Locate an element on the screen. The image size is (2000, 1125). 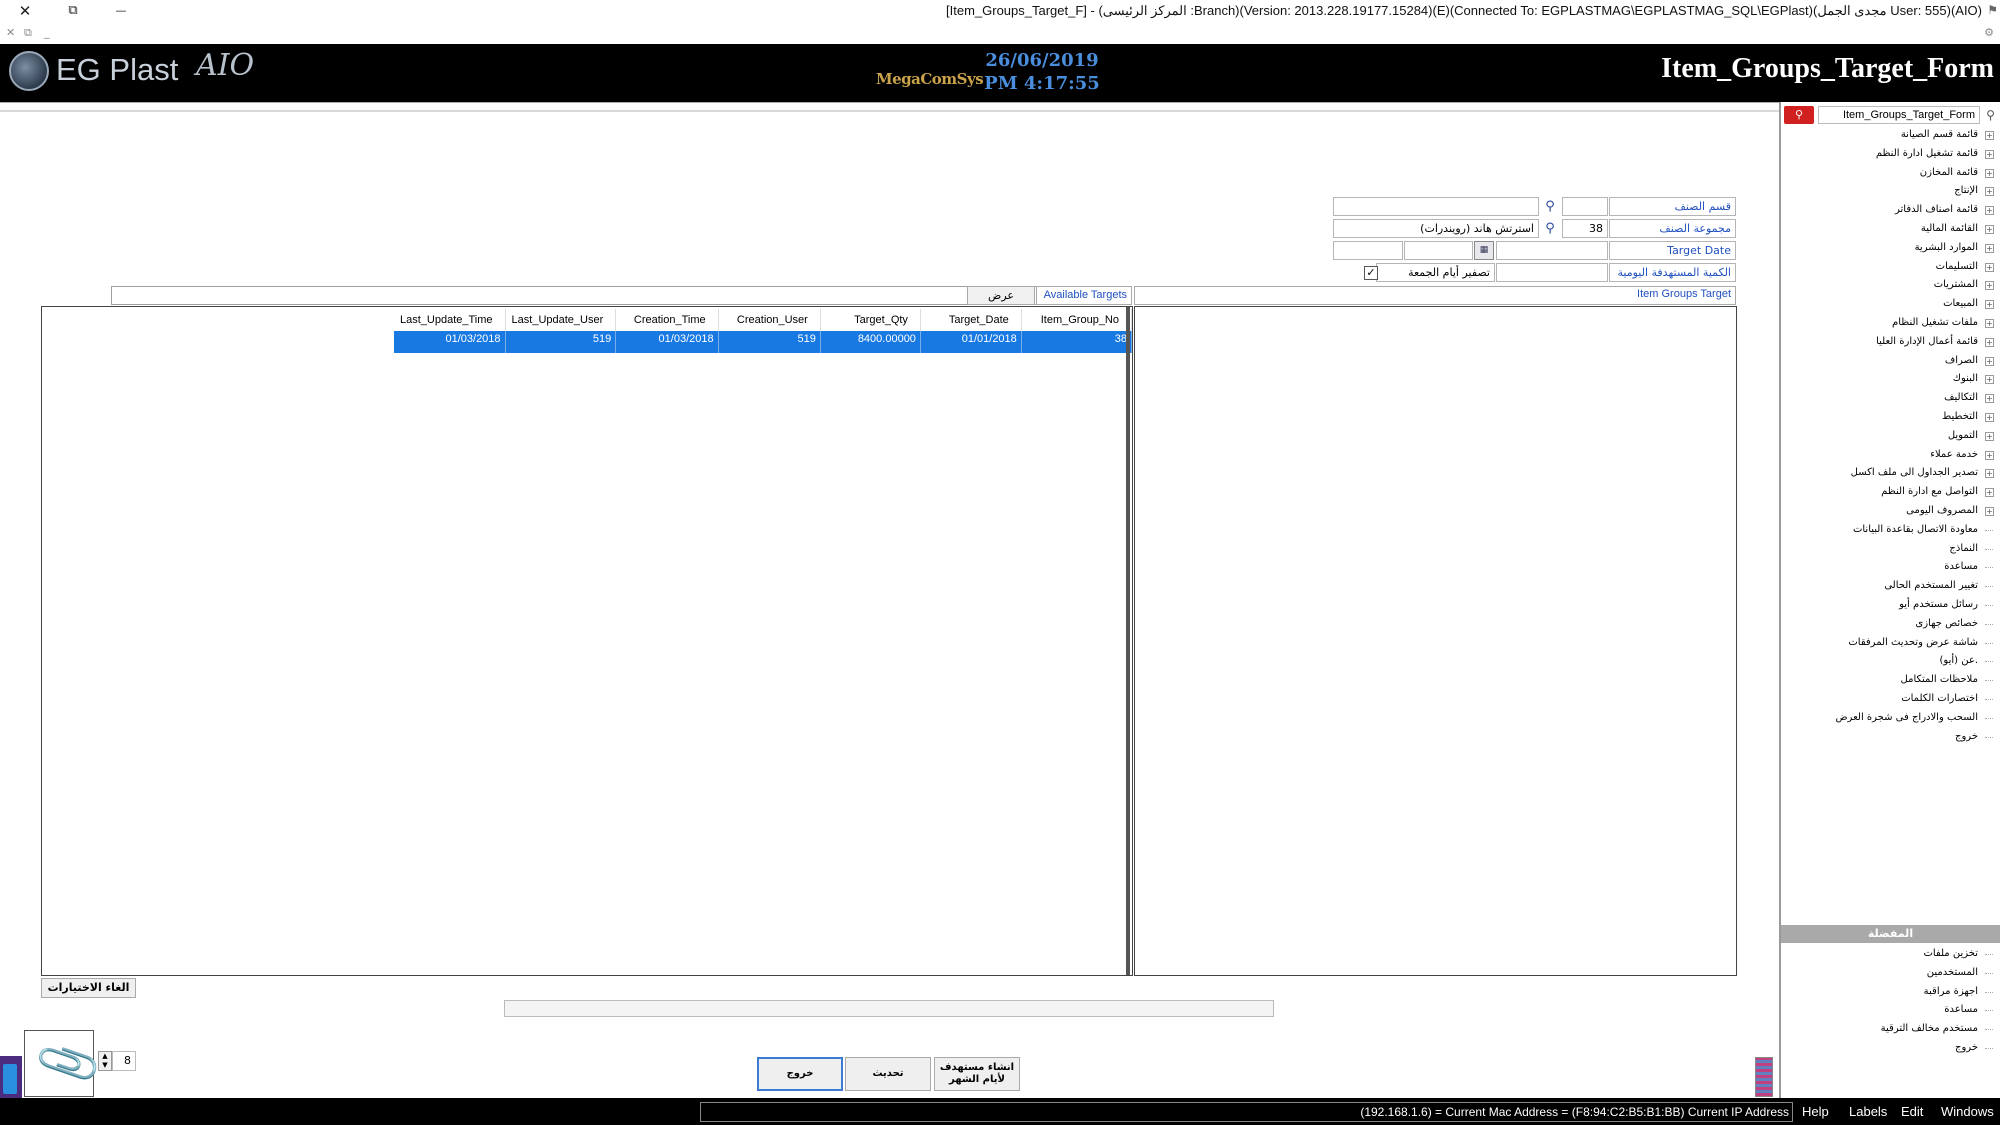
attachment-button: 📎 is located at coordinates (64, 1063).